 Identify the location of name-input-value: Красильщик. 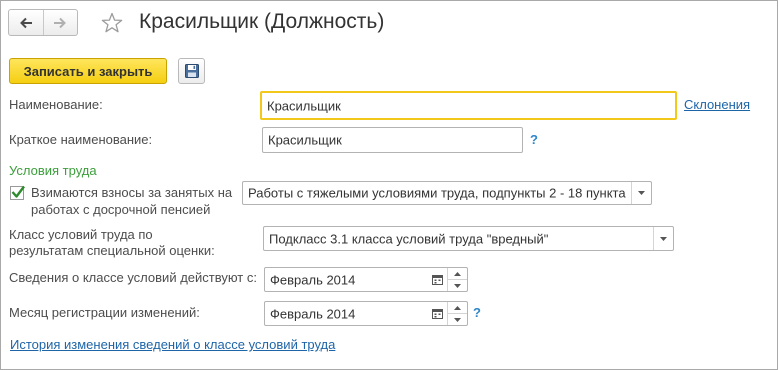
(304, 105).